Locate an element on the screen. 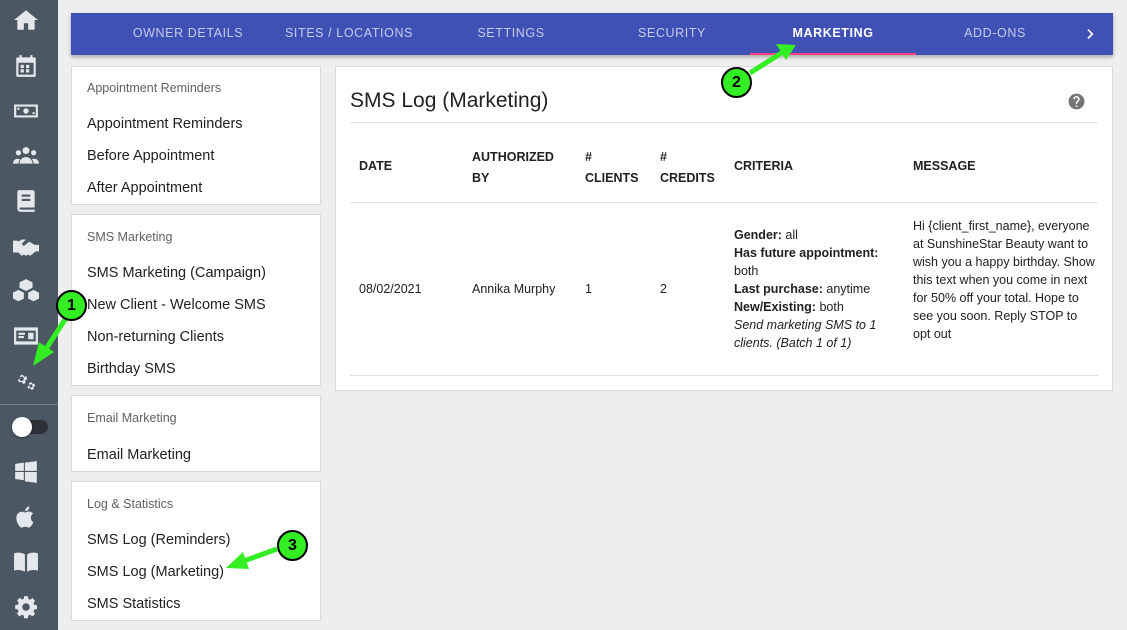 The image size is (1127, 630). menu-heading: Email Marketing is located at coordinates (132, 418).